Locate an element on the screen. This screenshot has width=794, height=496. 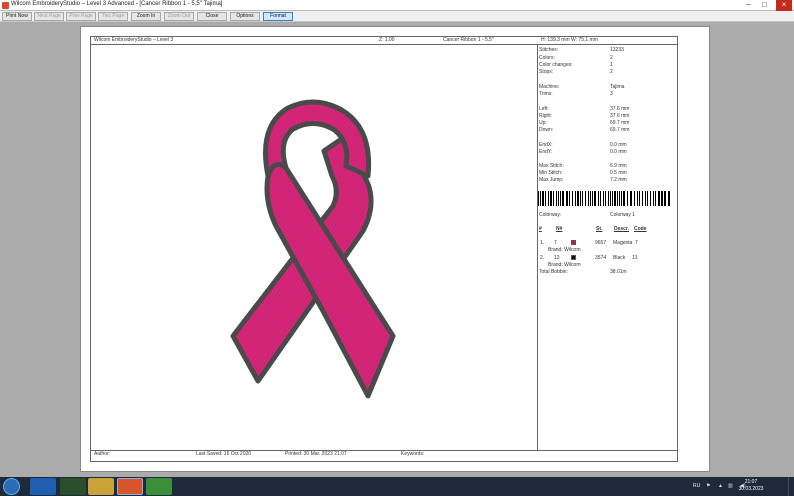
design-size: H: 139.3 mm W: 75.1 mm is located at coordinates (569, 40).